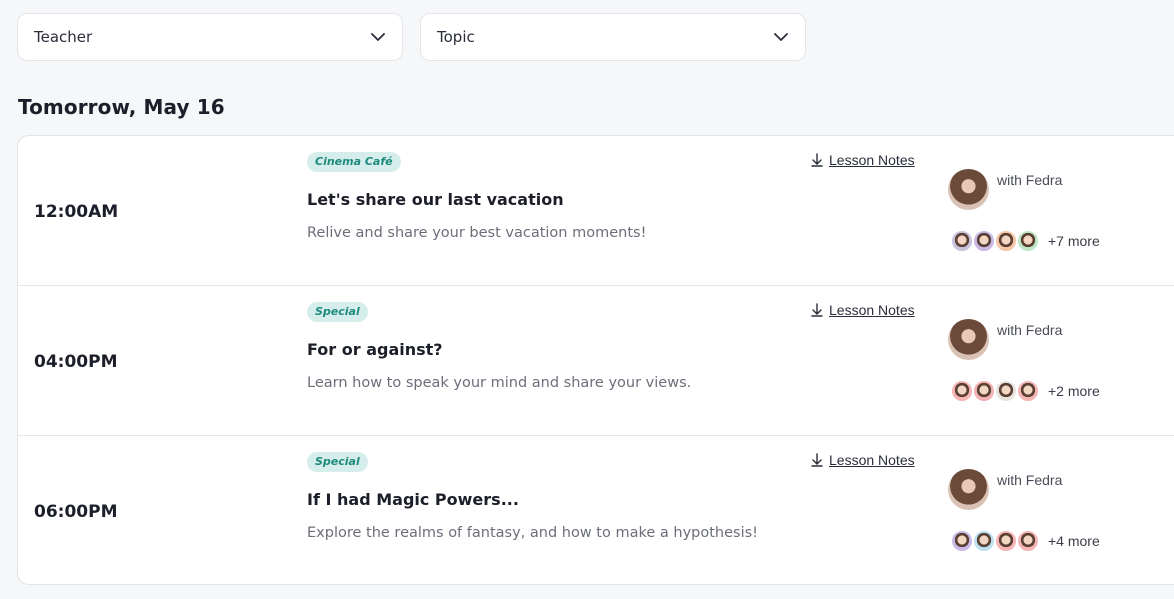 The width and height of the screenshot is (1174, 599). What do you see at coordinates (121, 107) in the screenshot?
I see `date-heading: Tomorrow, May 16` at bounding box center [121, 107].